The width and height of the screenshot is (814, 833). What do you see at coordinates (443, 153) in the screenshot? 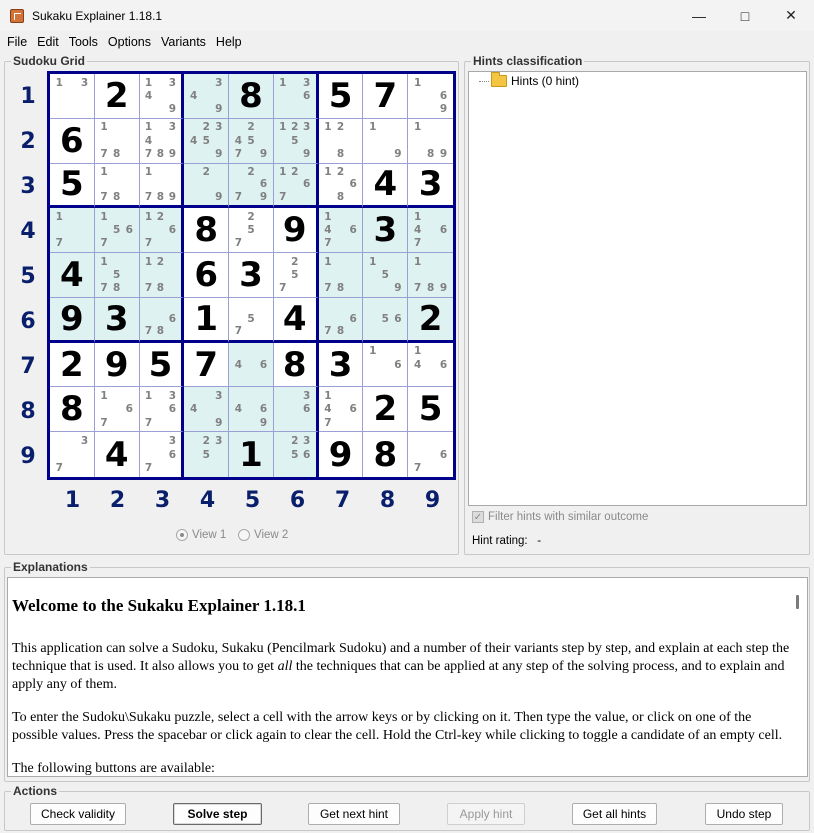
I see `candidate-9: 9` at bounding box center [443, 153].